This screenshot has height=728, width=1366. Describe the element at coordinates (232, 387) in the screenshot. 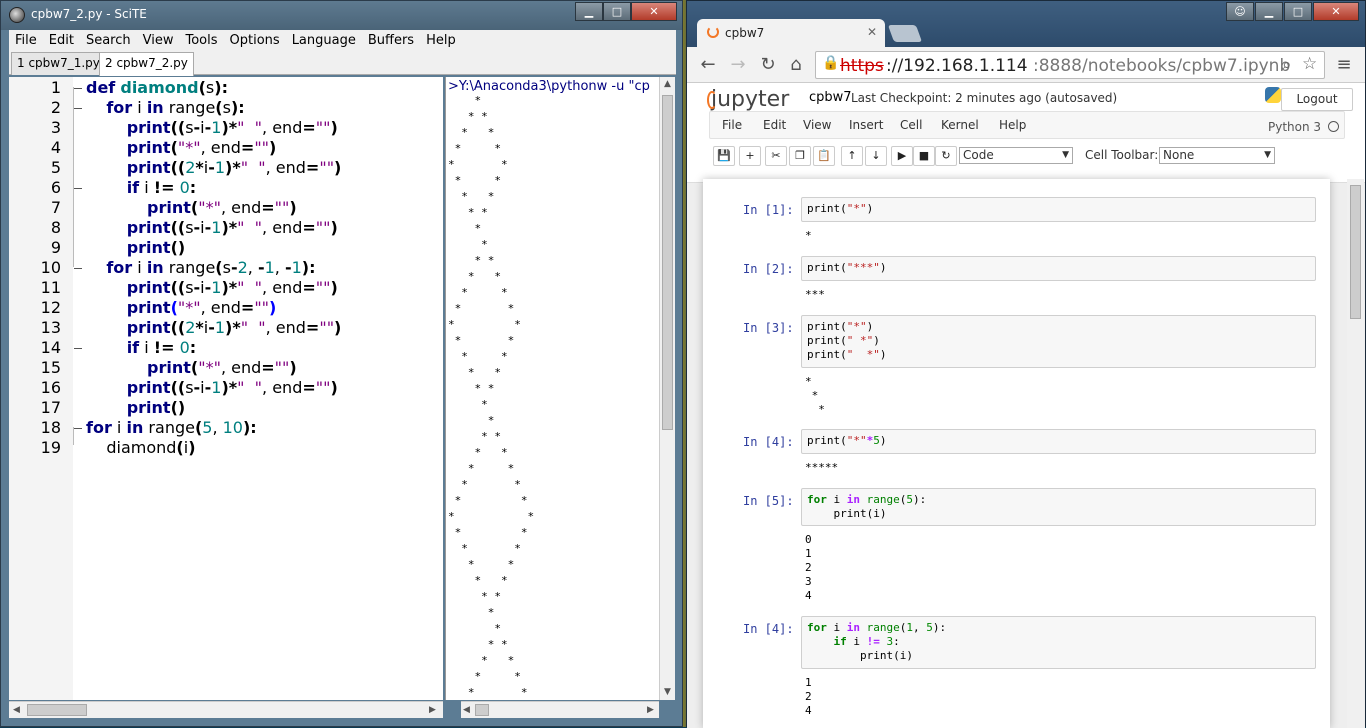

I see `code-line: print((s-i-1)*" ", end="")` at that location.